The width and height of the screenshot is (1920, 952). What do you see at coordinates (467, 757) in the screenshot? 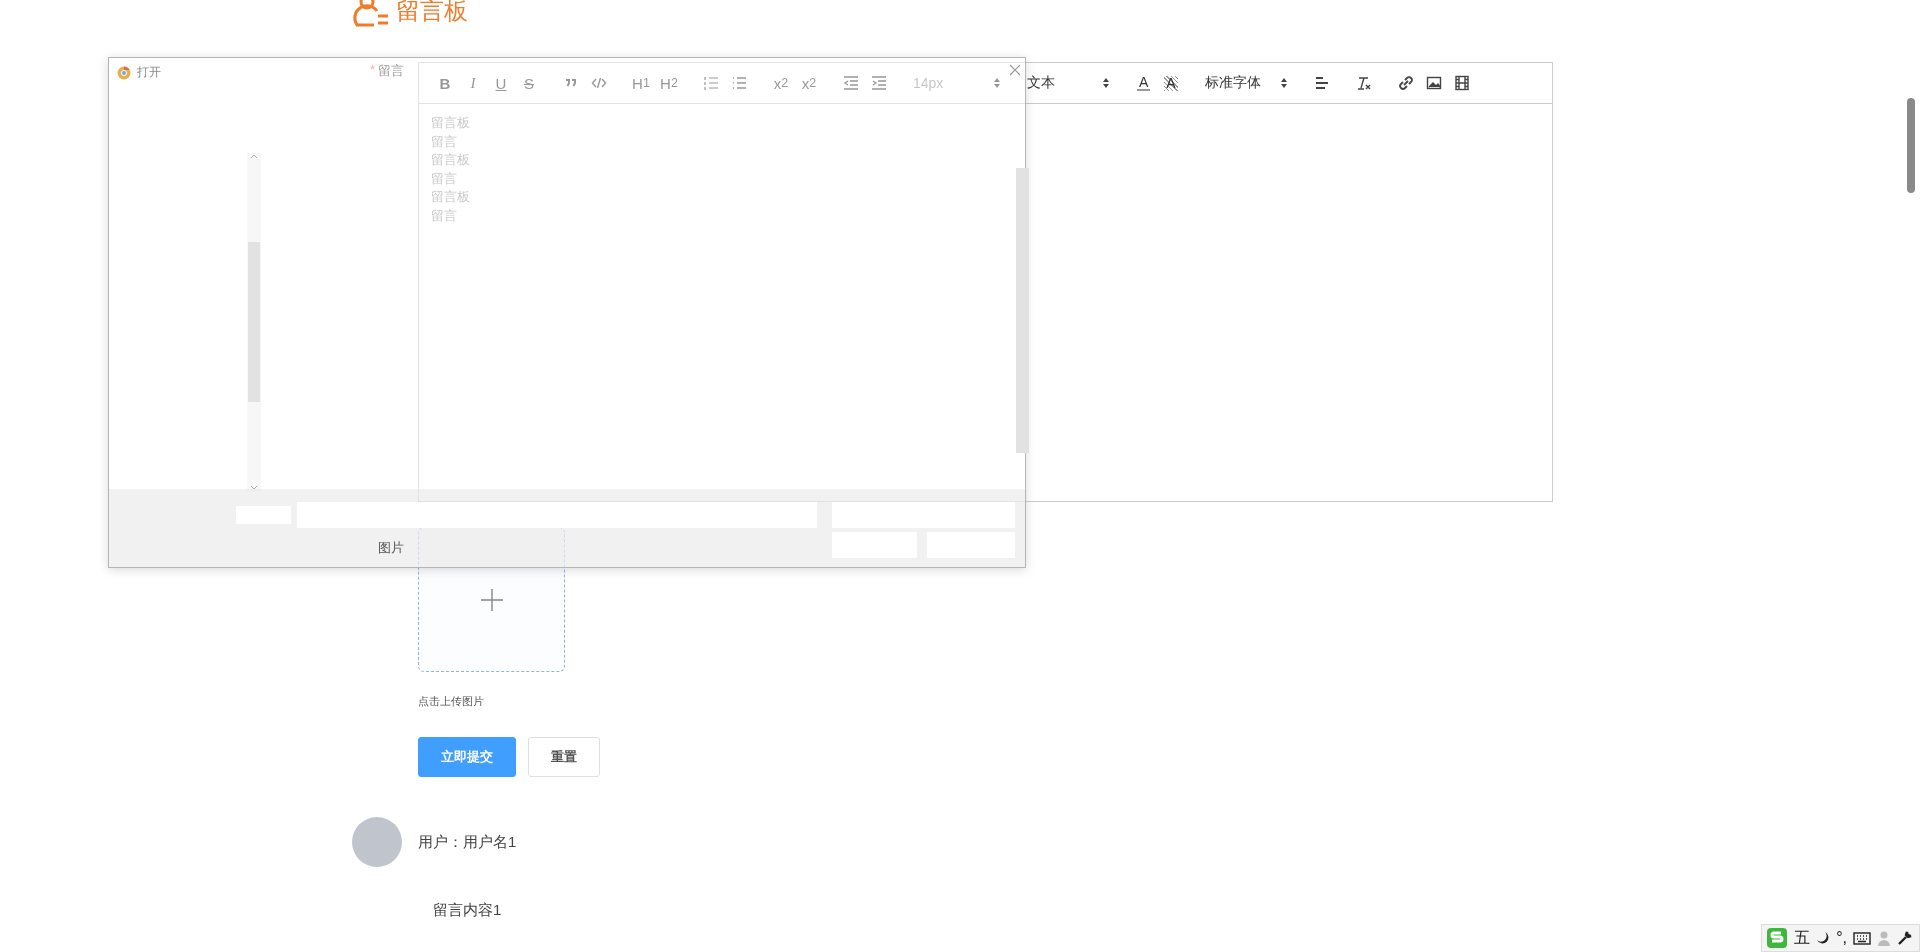
I see `submit-button: 立即提交` at bounding box center [467, 757].